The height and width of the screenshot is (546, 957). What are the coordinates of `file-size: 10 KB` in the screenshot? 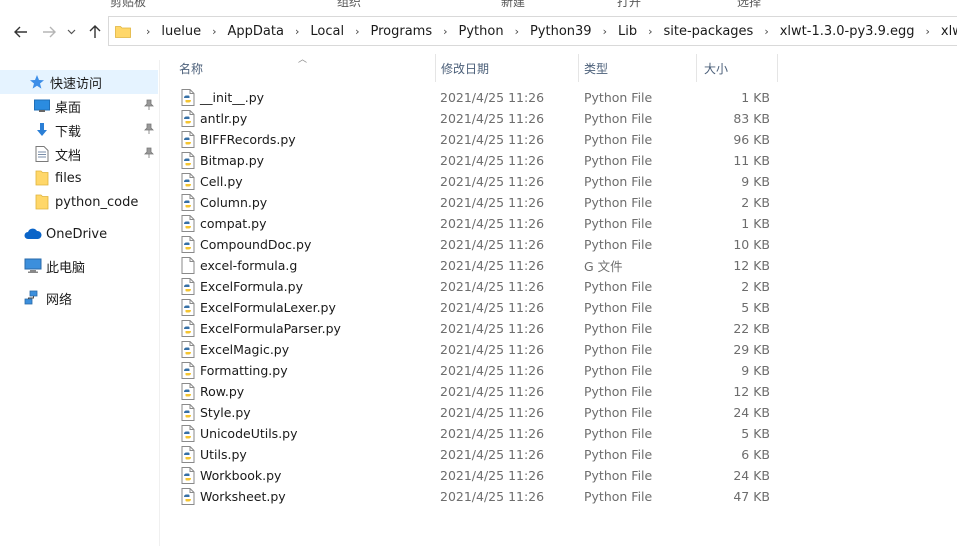 It's located at (751, 244).